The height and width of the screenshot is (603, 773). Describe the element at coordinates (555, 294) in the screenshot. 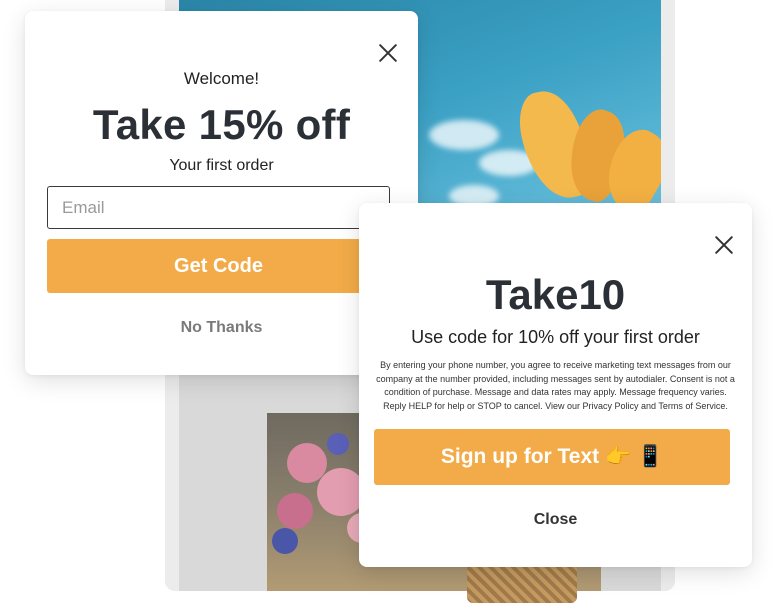

I see `popup-headline: Take10` at that location.